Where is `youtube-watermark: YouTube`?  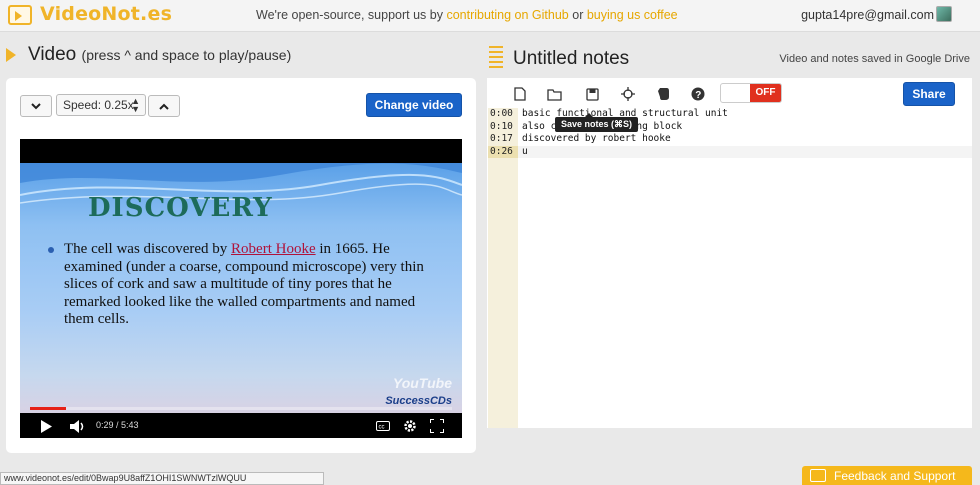 youtube-watermark: YouTube is located at coordinates (422, 383).